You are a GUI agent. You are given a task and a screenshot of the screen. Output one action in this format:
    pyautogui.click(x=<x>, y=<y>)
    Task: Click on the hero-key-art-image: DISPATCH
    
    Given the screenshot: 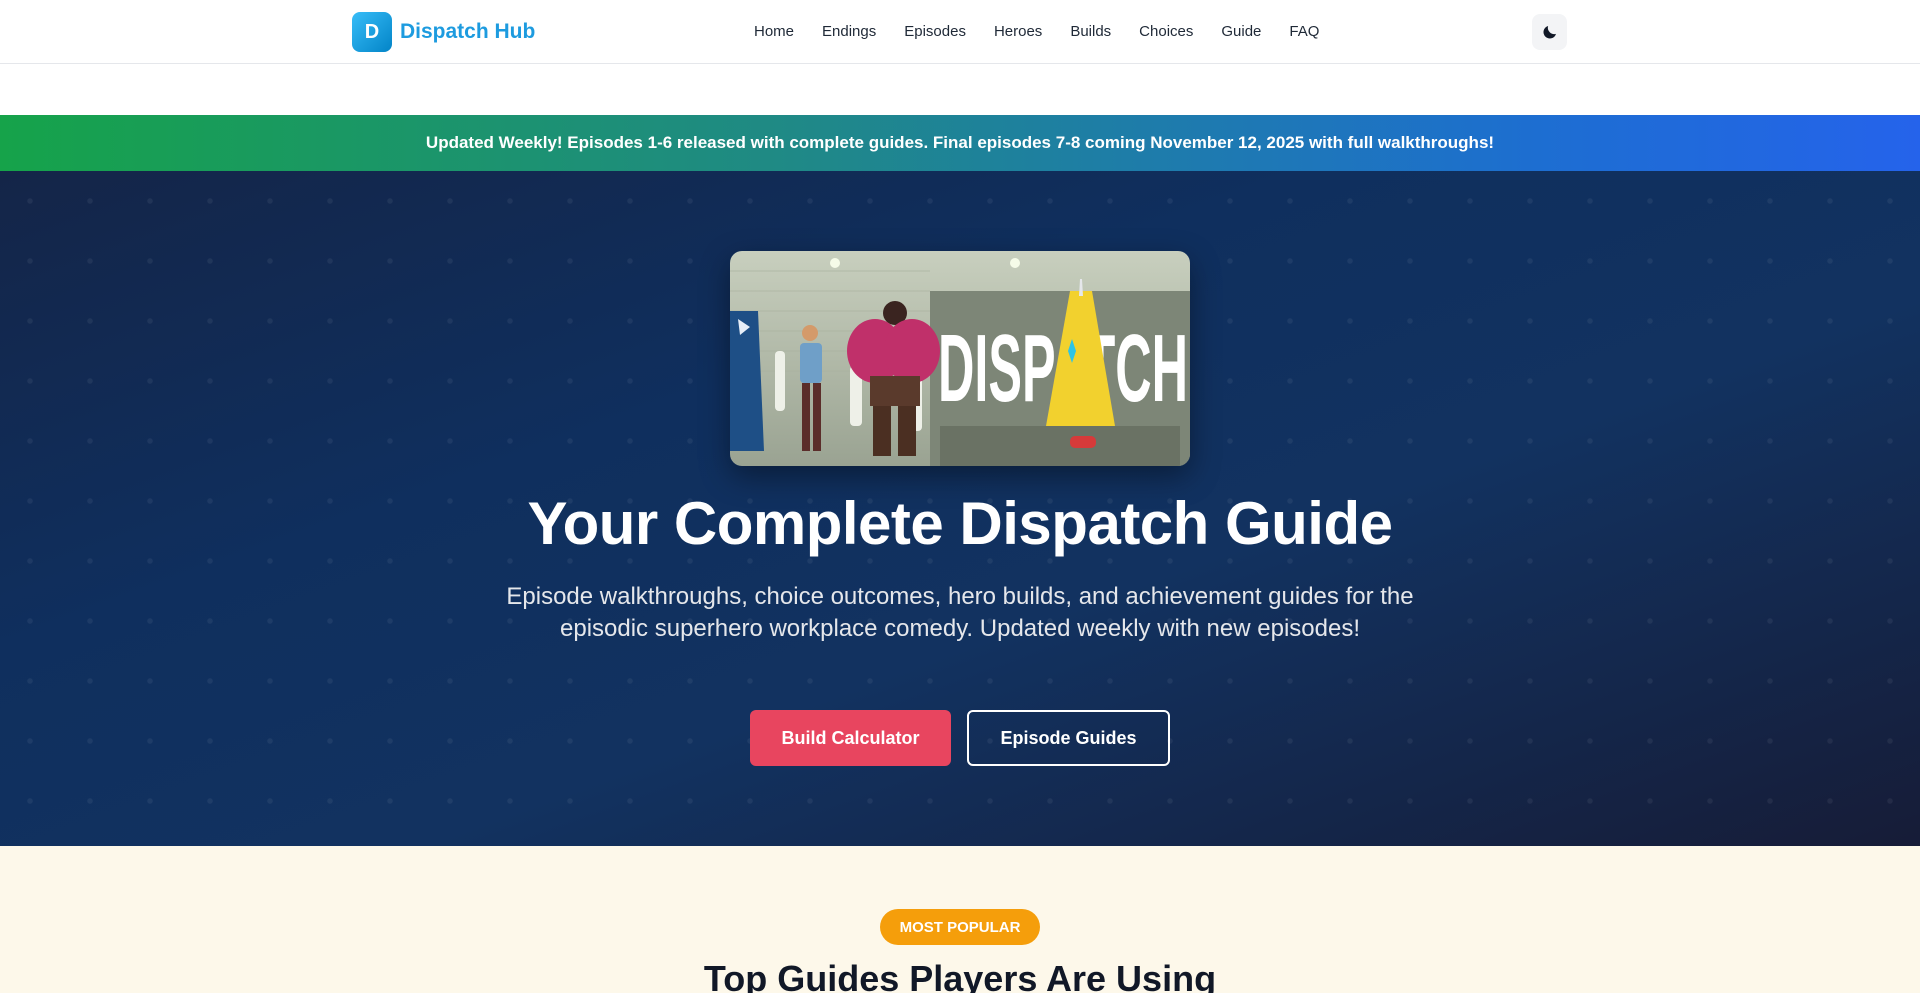 What is the action you would take?
    pyautogui.click(x=960, y=358)
    